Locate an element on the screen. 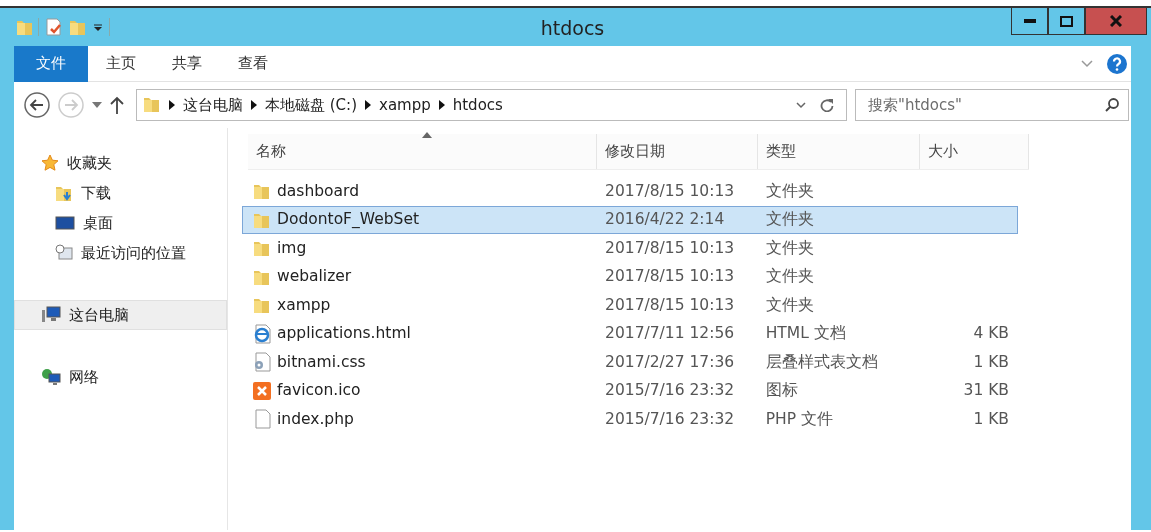  minimize-button is located at coordinates (1029, 21).